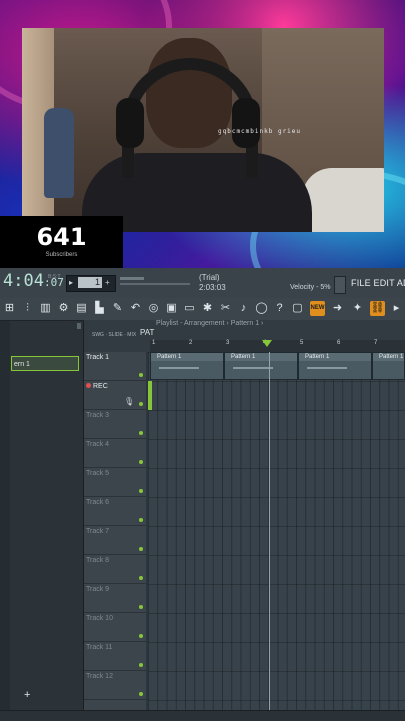  What do you see at coordinates (297, 308) in the screenshot?
I see `screen-icon: ▢` at bounding box center [297, 308].